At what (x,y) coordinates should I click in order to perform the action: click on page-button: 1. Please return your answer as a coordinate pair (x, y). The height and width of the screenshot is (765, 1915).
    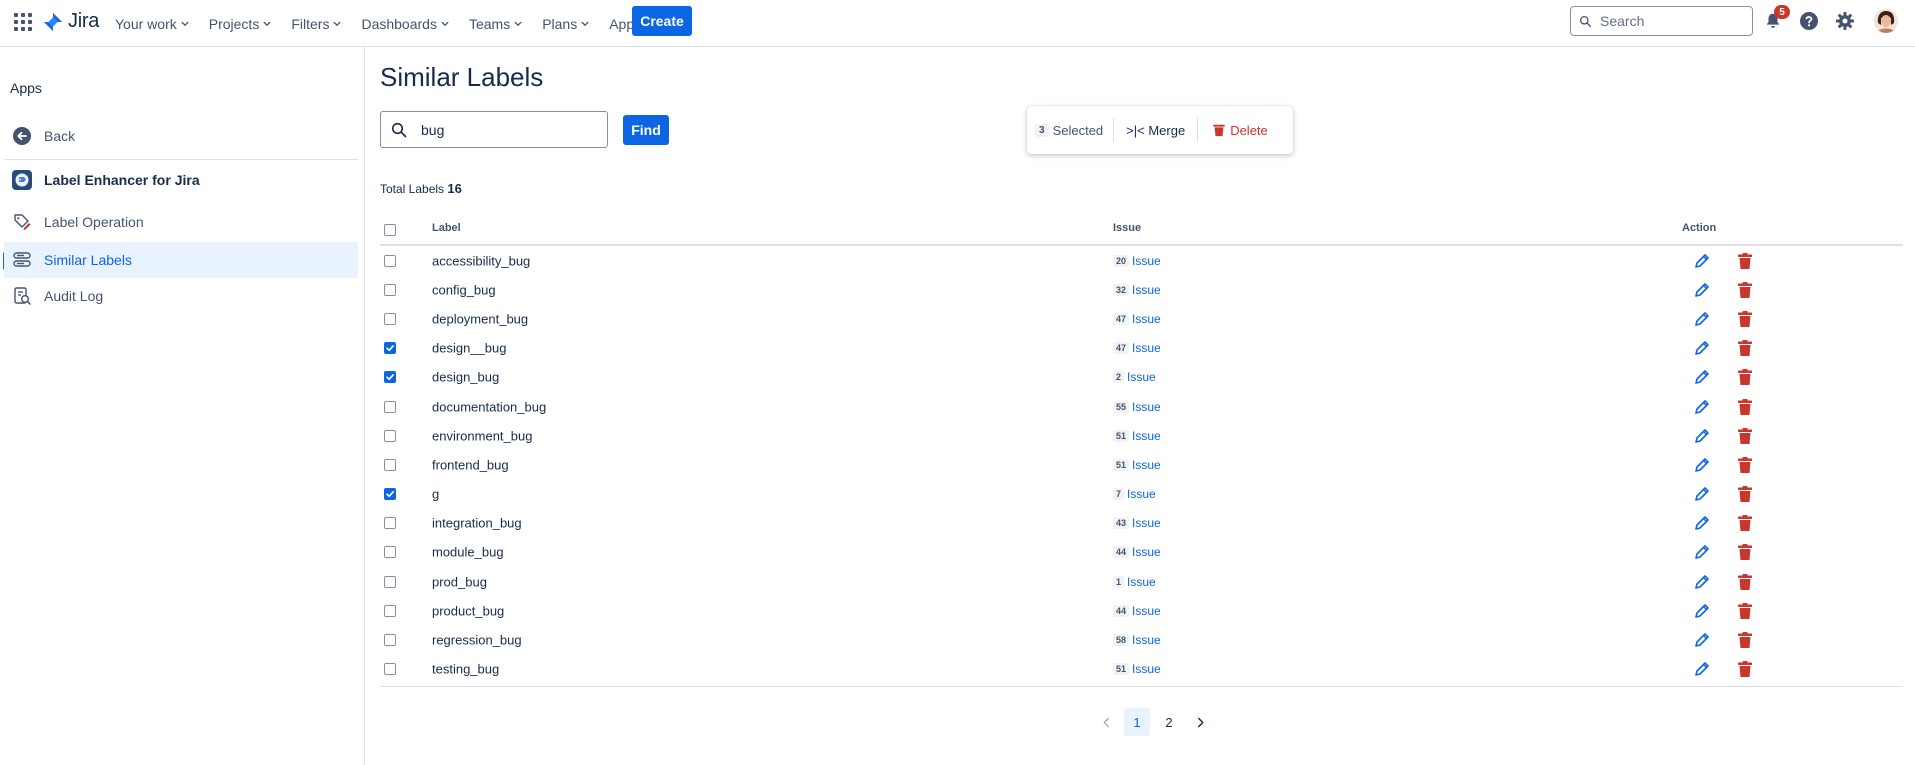
    Looking at the image, I should click on (1137, 722).